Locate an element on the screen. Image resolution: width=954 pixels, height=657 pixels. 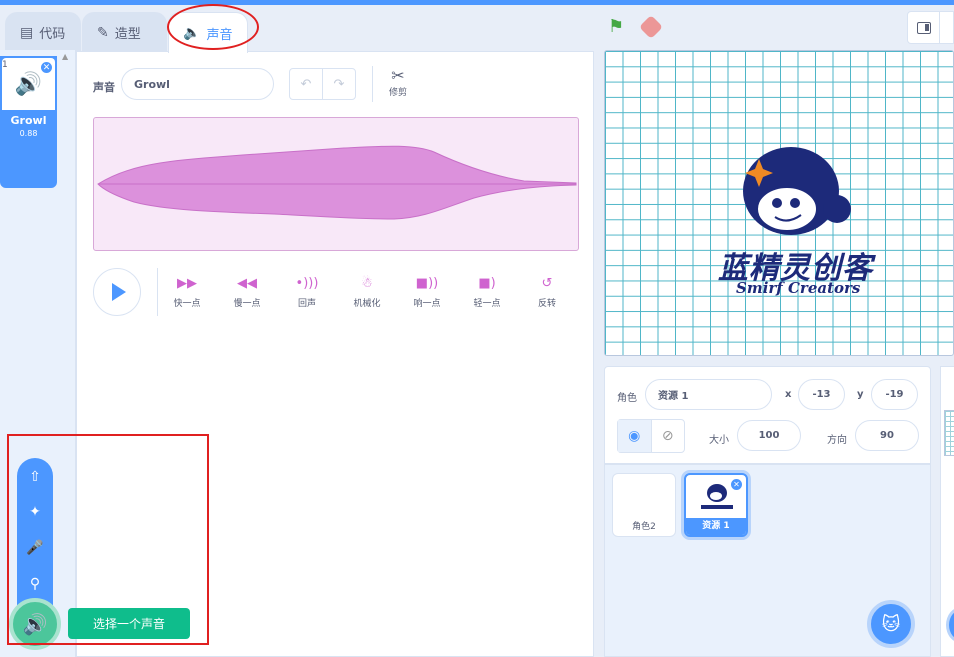
sprite-info-panel: 角色 资源 1 x -13 y -19 ◉ ⊘ 大小 100 方向 90 is located at coordinates (767, 415).